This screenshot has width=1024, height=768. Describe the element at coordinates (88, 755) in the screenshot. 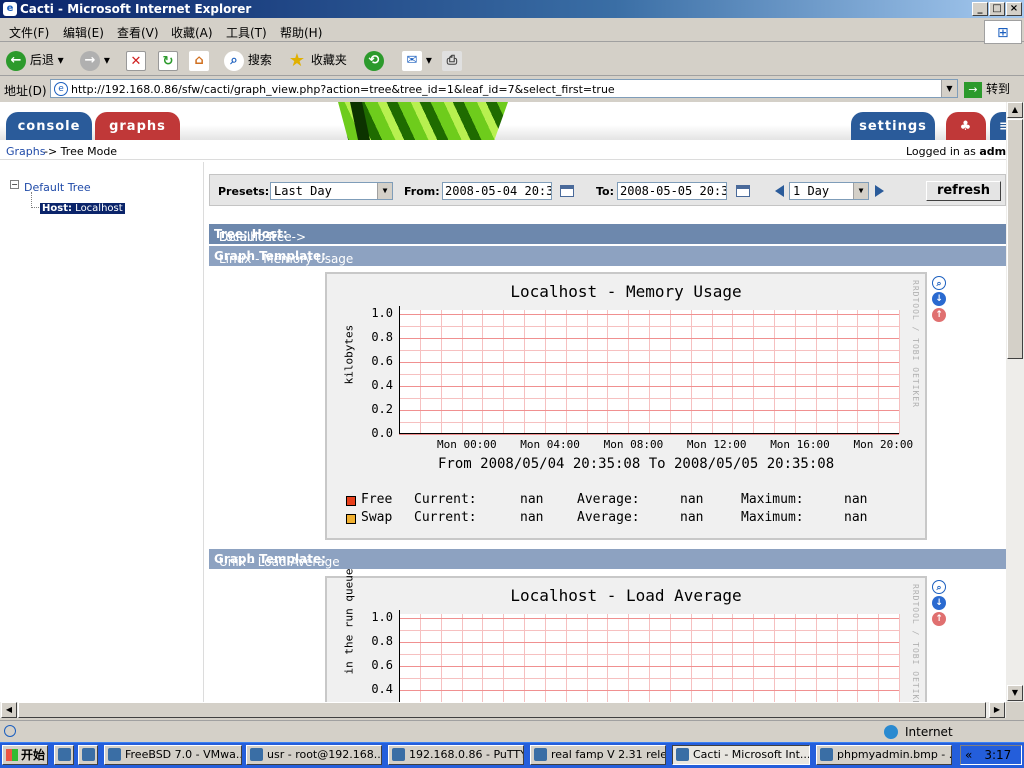

I see `quicklaunch-desktop-icon` at that location.